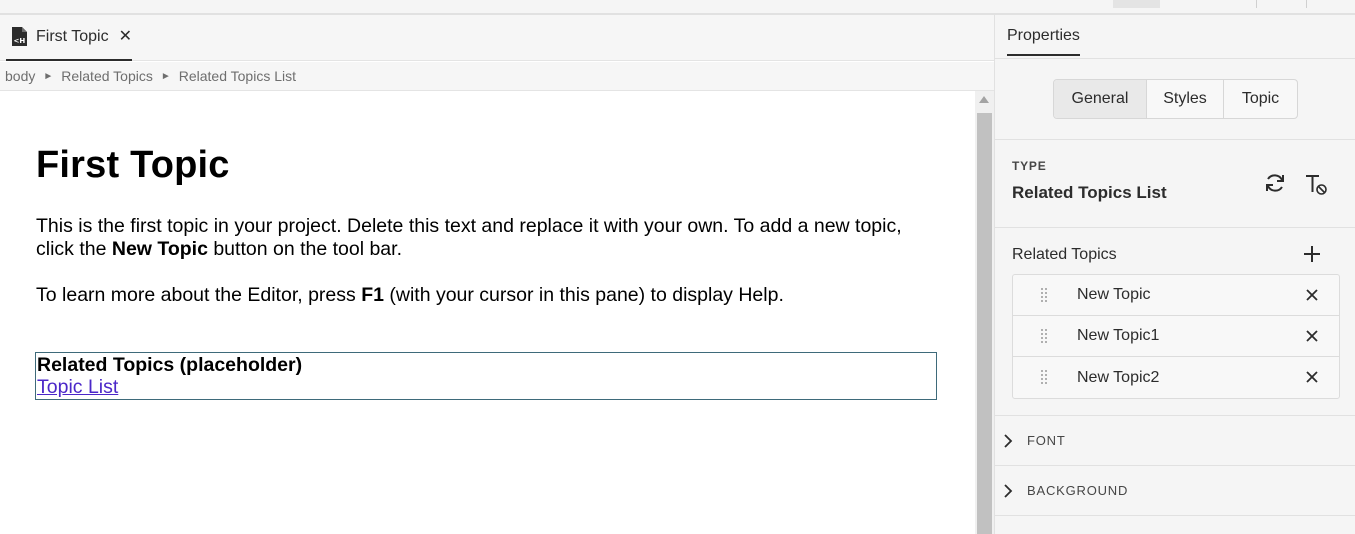 This screenshot has height=534, width=1355. What do you see at coordinates (1089, 192) in the screenshot?
I see `type-value: Related Topics List` at bounding box center [1089, 192].